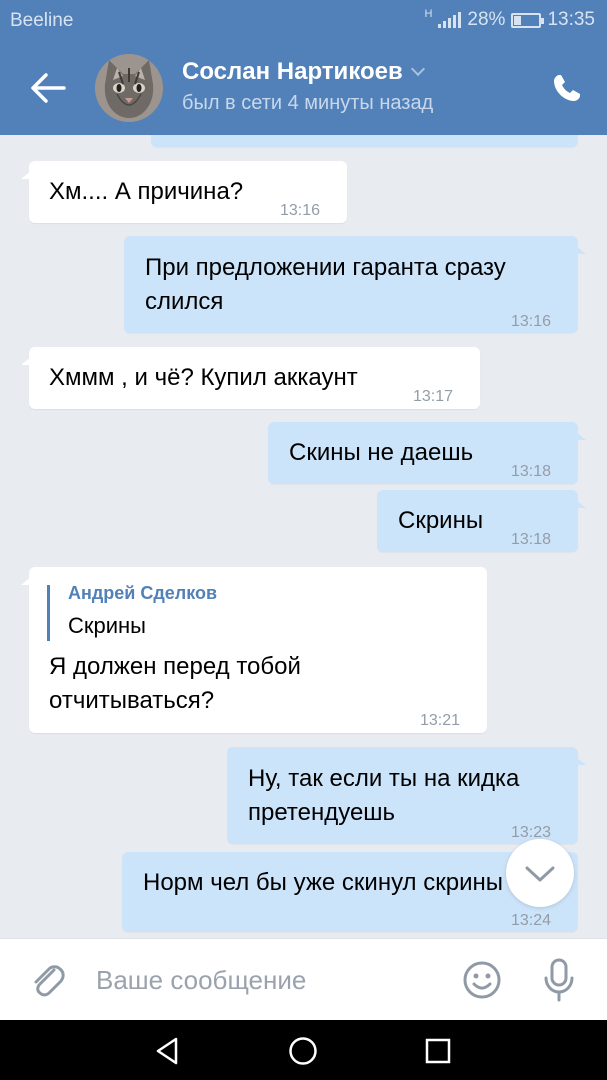  What do you see at coordinates (438, 1051) in the screenshot?
I see `recents-square-icon` at bounding box center [438, 1051].